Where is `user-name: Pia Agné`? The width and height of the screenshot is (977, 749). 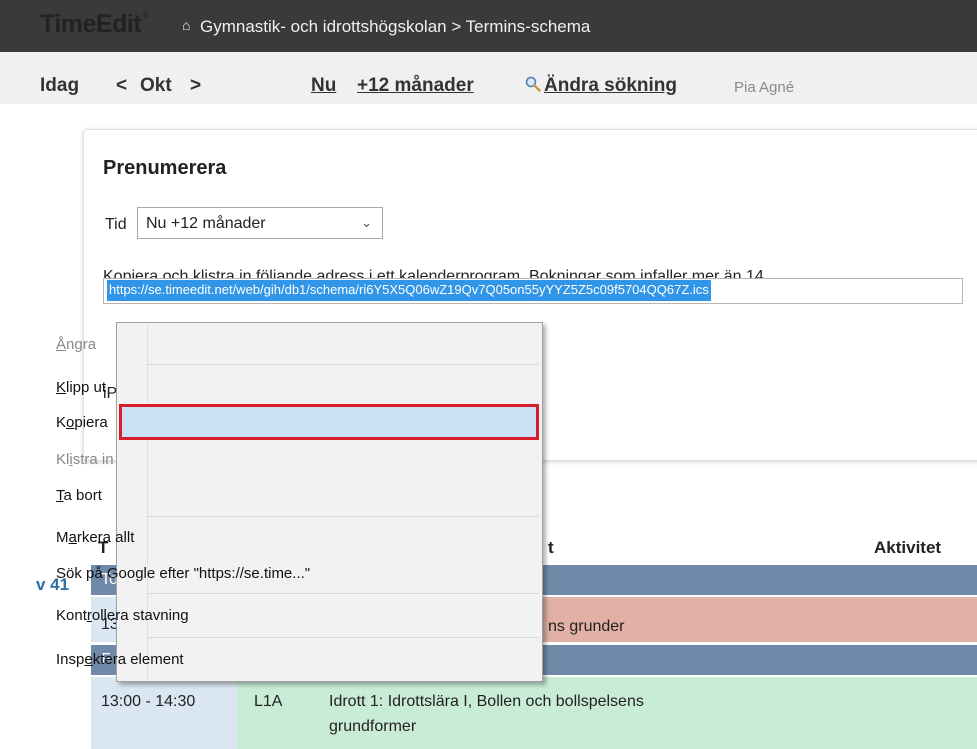
user-name: Pia Agné is located at coordinates (764, 87).